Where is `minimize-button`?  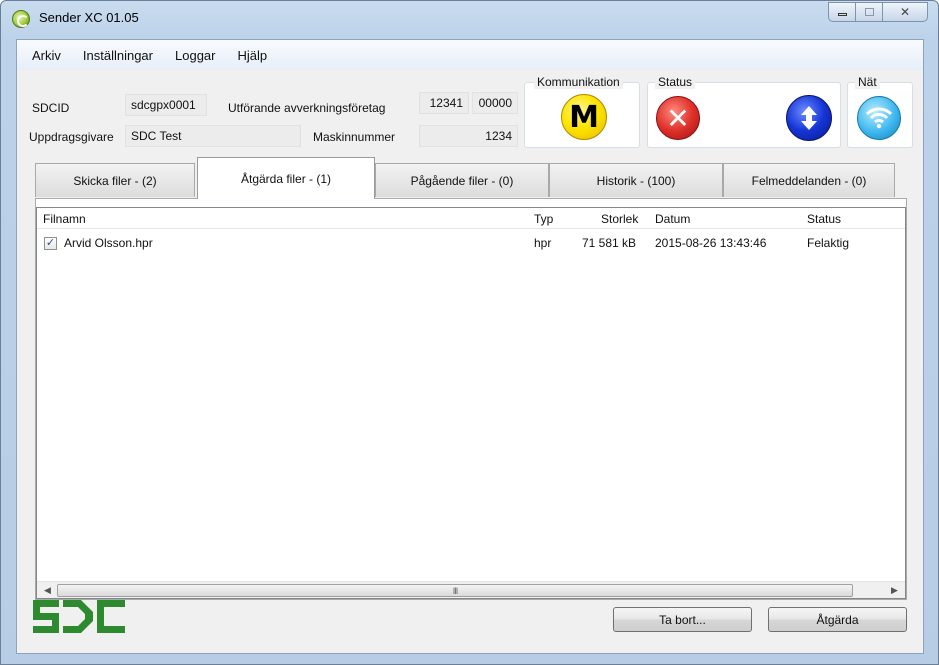 minimize-button is located at coordinates (842, 12).